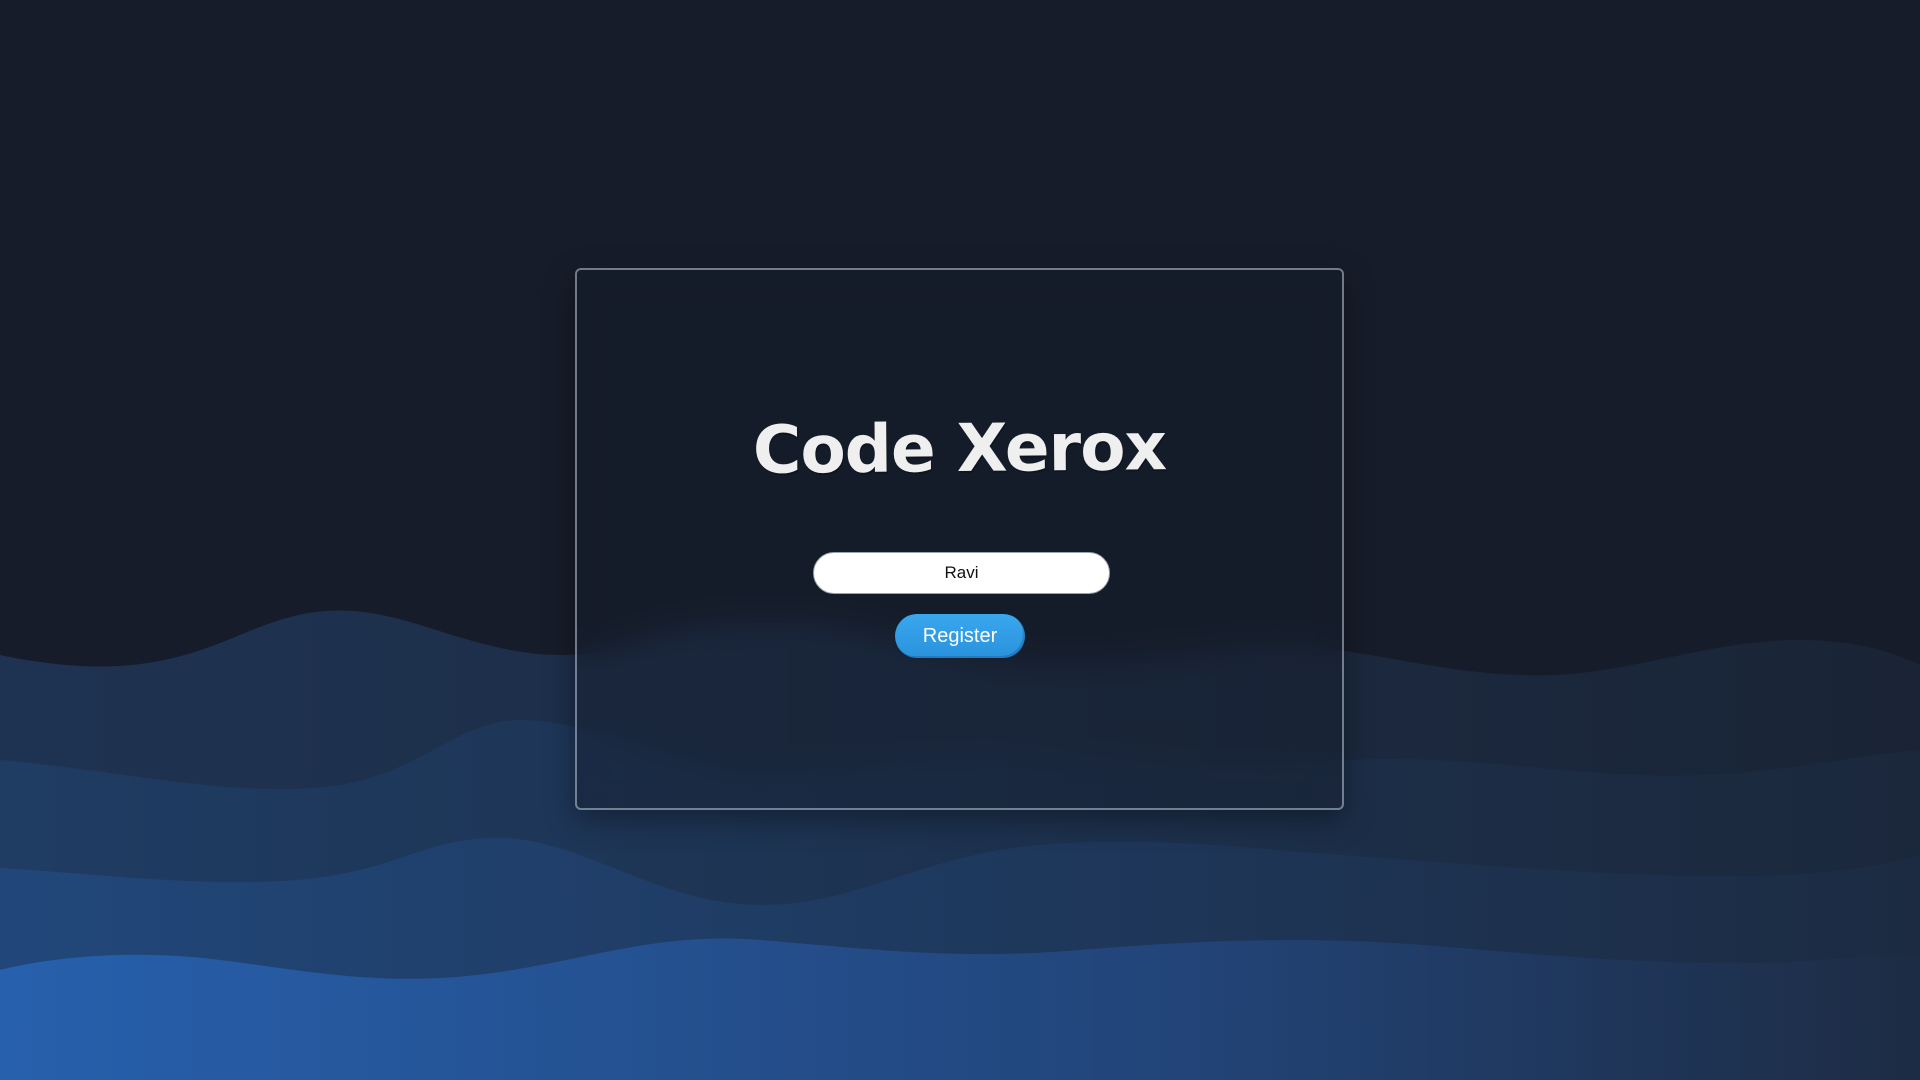 This screenshot has height=1080, width=1920. What do you see at coordinates (961, 573) in the screenshot?
I see `name-input` at bounding box center [961, 573].